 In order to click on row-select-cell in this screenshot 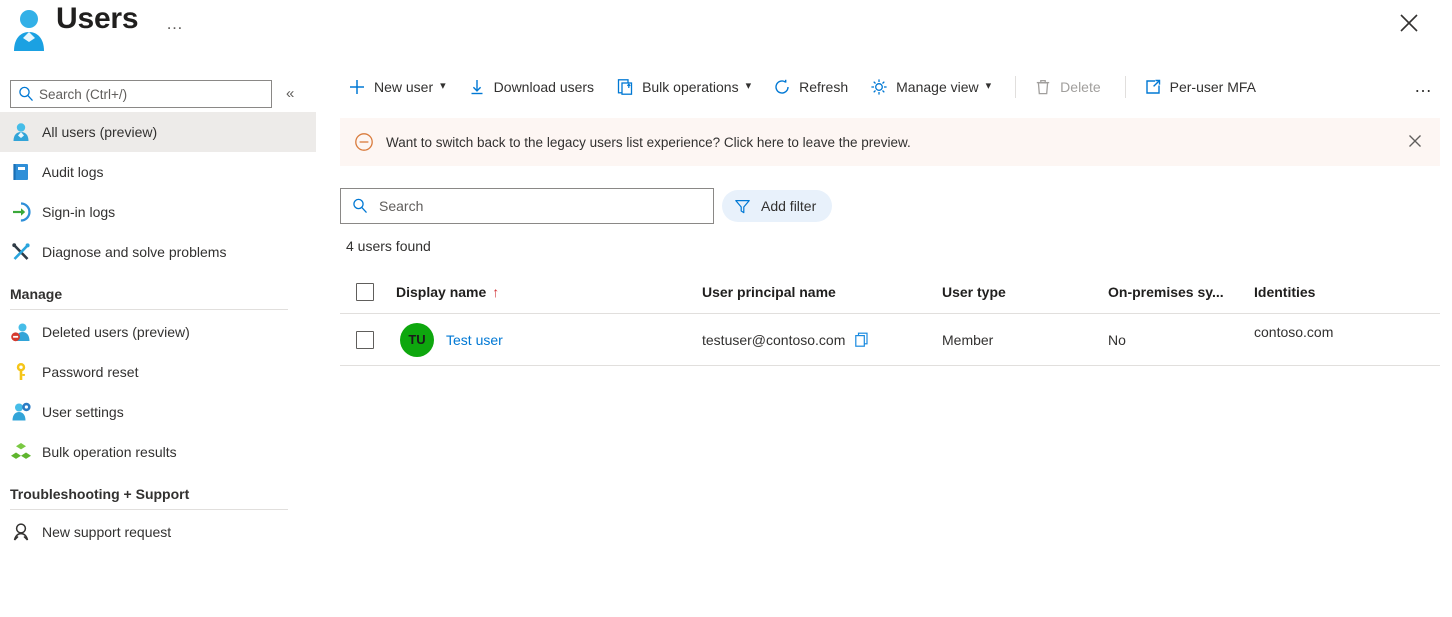, I will do `click(368, 339)`.